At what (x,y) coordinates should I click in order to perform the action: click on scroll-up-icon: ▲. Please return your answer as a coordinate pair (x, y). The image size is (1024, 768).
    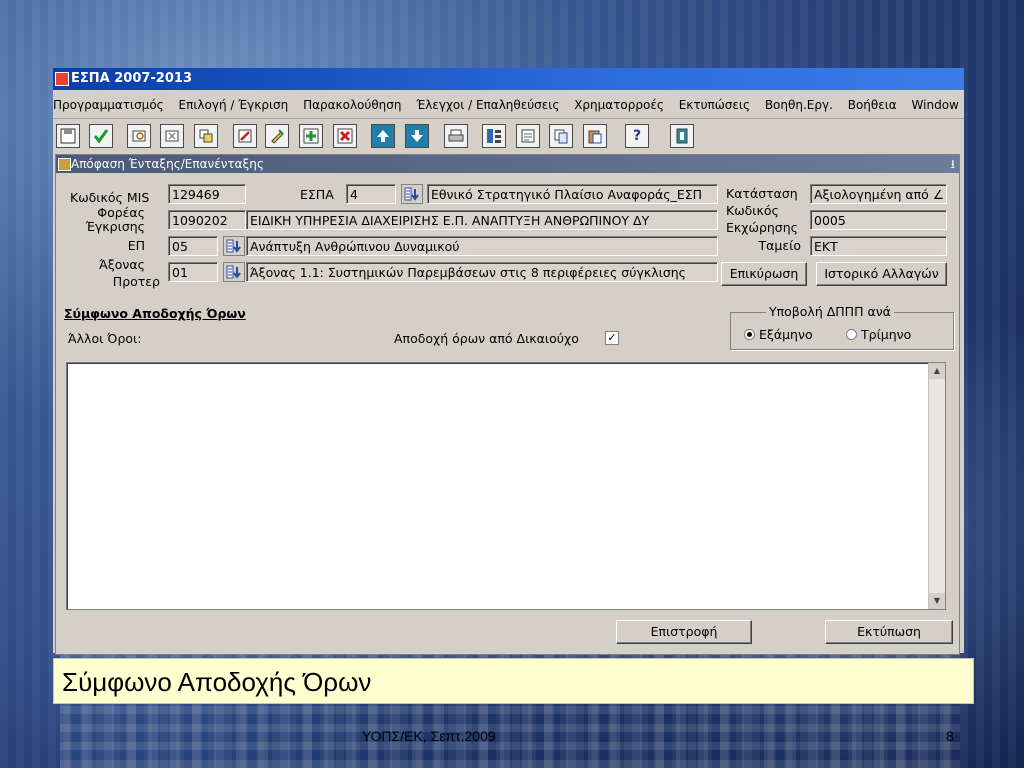
    Looking at the image, I should click on (937, 371).